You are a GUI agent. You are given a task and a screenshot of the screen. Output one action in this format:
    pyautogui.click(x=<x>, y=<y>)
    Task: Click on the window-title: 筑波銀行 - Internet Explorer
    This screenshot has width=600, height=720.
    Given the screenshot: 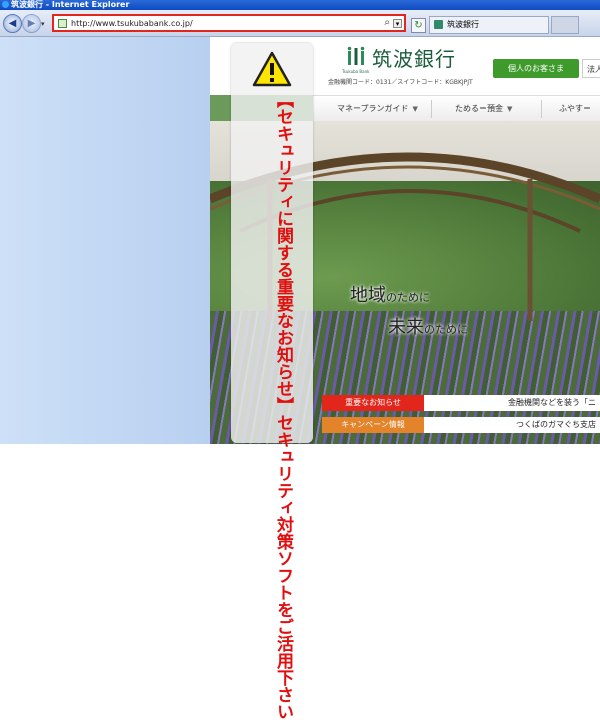 What is the action you would take?
    pyautogui.click(x=70, y=4)
    